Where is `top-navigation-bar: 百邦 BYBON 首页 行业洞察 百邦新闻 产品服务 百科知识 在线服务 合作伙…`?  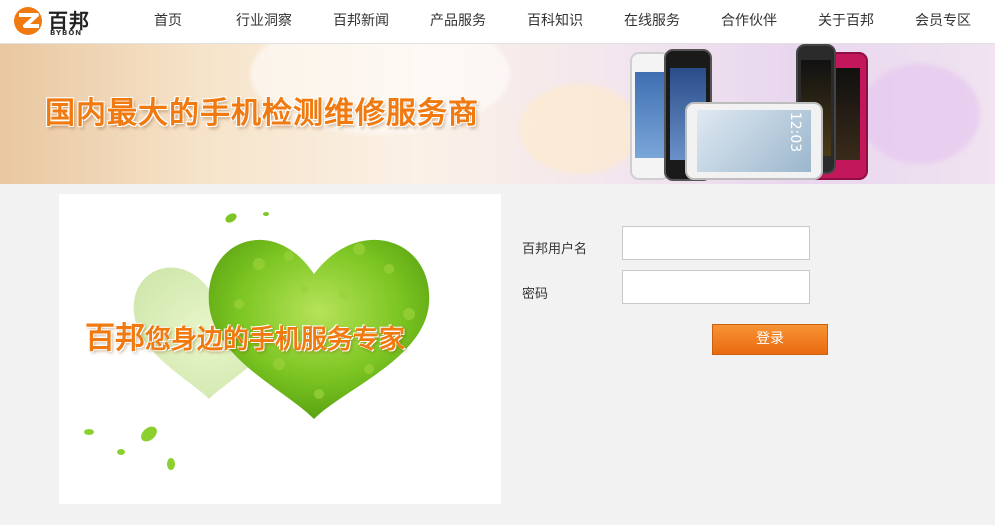
top-navigation-bar: 百邦 BYBON 首页 行业洞察 百邦新闻 产品服务 百科知识 在线服务 合作伙… is located at coordinates (497, 22).